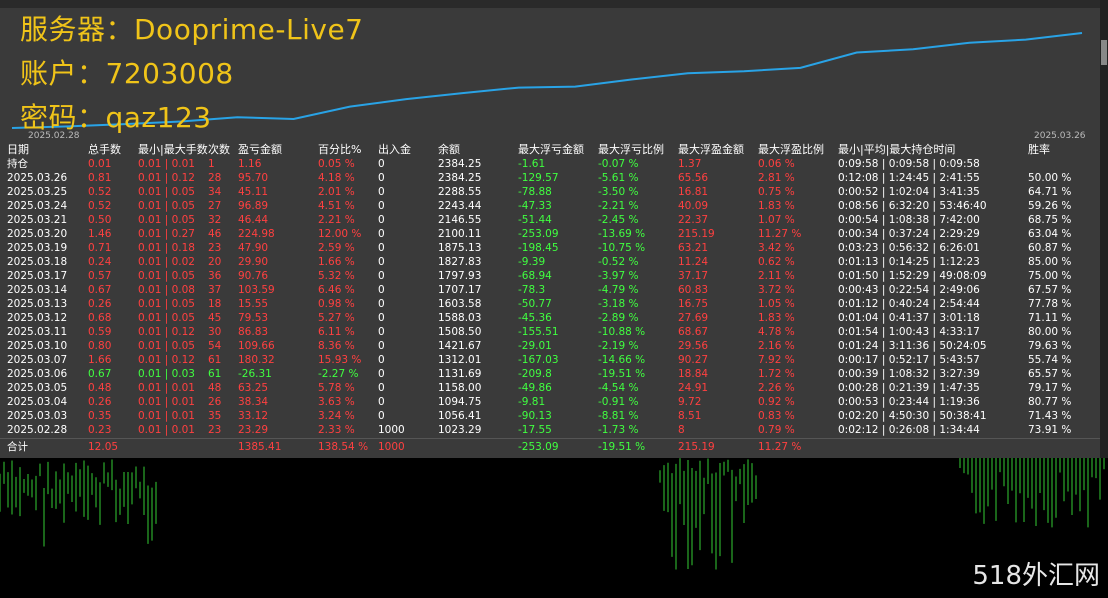 The image size is (1108, 598). What do you see at coordinates (535, 416) in the screenshot?
I see `table-cell: -90.13` at bounding box center [535, 416].